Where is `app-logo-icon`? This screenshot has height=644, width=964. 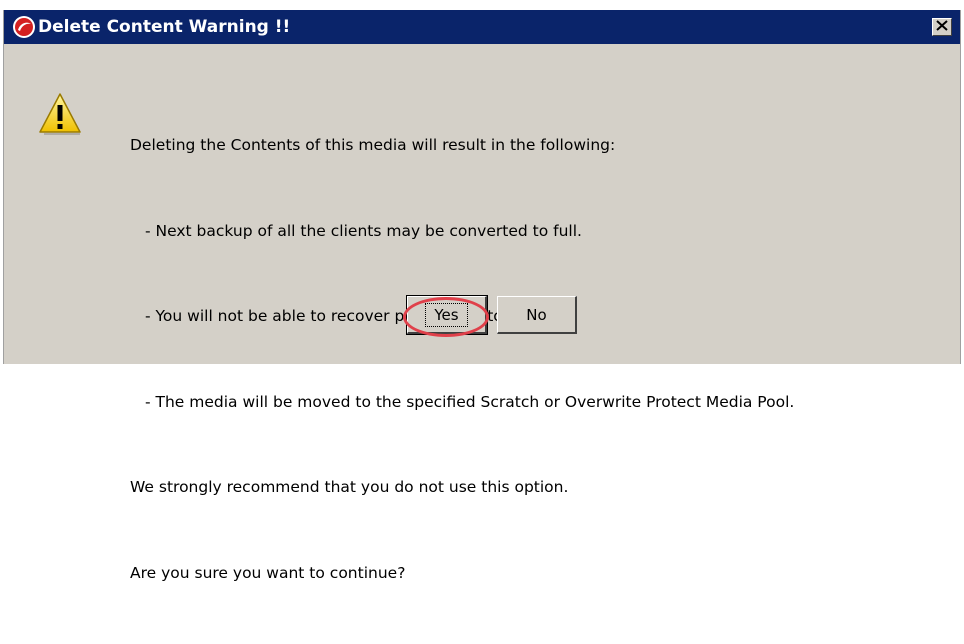 app-logo-icon is located at coordinates (24, 27).